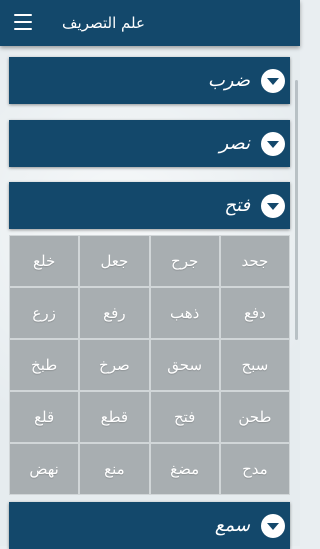 This screenshot has width=320, height=549. Describe the element at coordinates (184, 313) in the screenshot. I see `verb-cell: ذهب` at that location.